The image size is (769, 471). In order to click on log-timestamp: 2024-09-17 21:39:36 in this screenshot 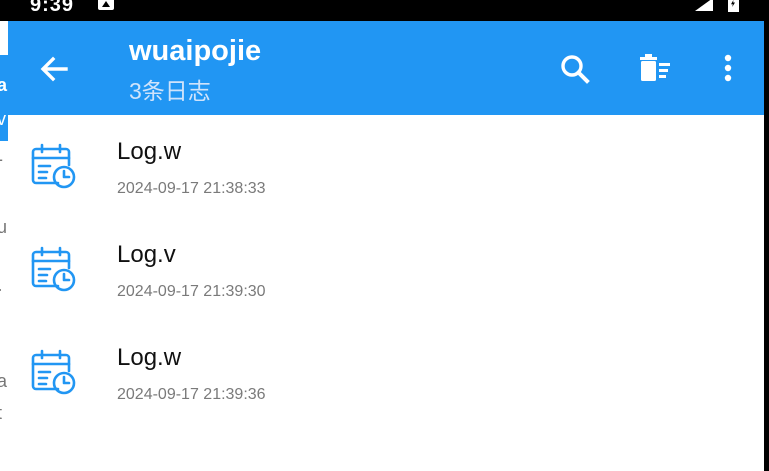, I will do `click(191, 394)`.